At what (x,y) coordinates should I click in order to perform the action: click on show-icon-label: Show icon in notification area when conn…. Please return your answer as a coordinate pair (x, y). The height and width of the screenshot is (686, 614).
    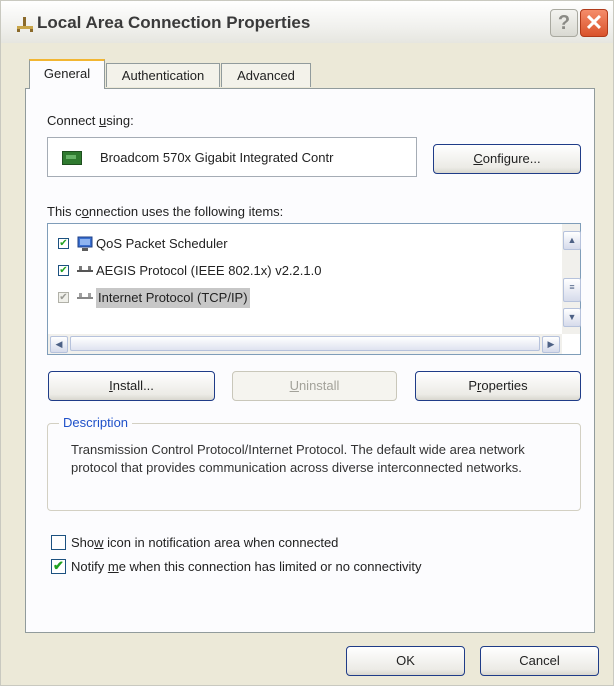
    Looking at the image, I should click on (205, 542).